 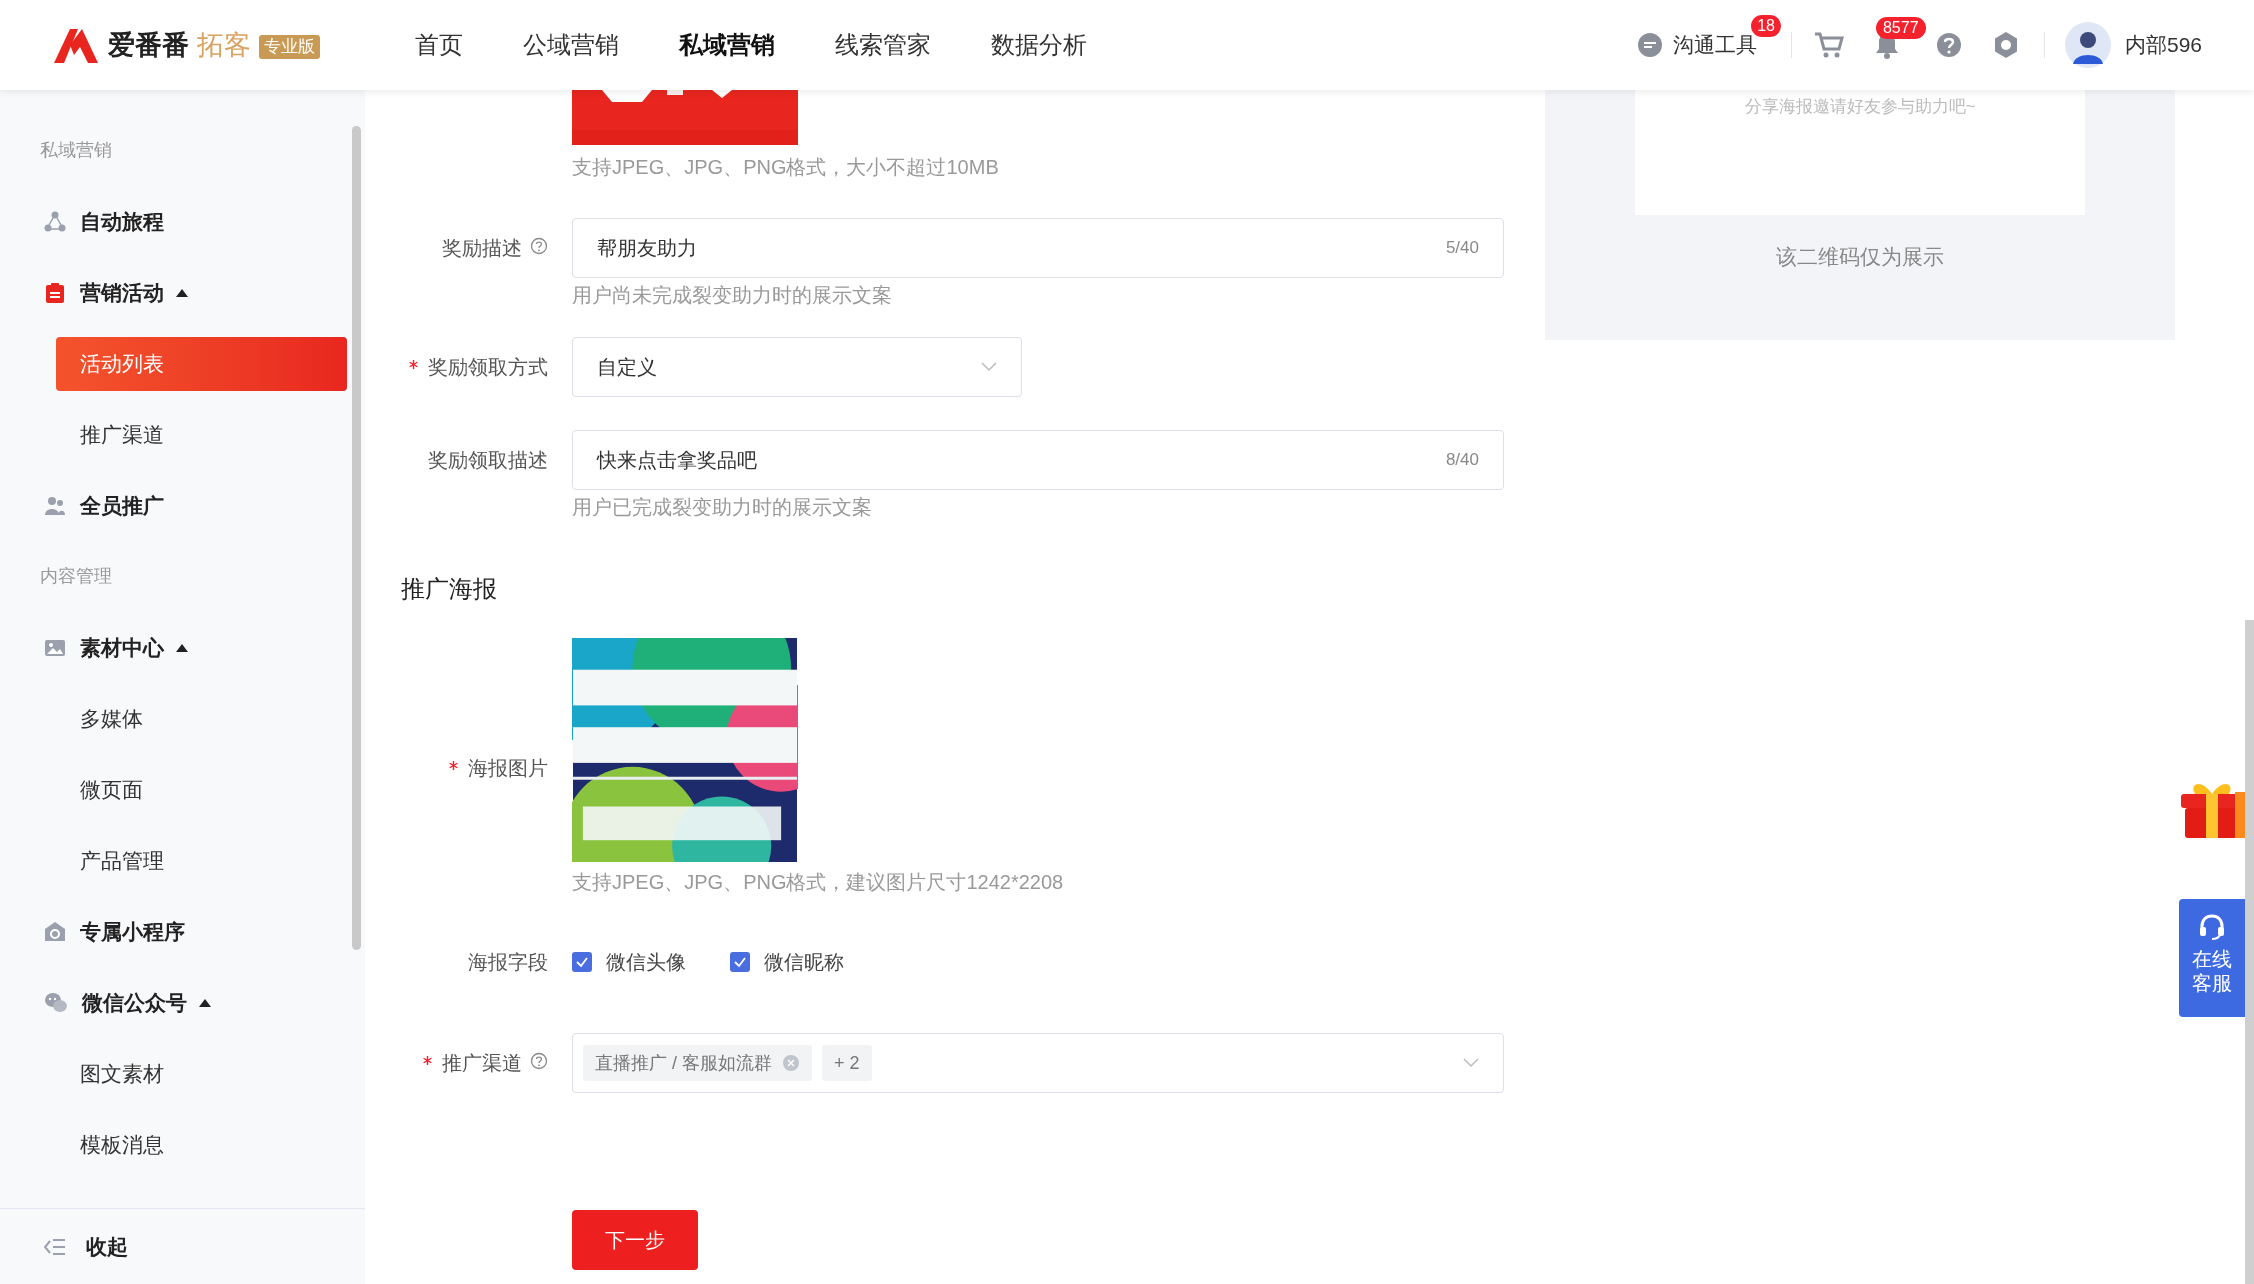 What do you see at coordinates (797, 367) in the screenshot?
I see `select-field: 自定义` at bounding box center [797, 367].